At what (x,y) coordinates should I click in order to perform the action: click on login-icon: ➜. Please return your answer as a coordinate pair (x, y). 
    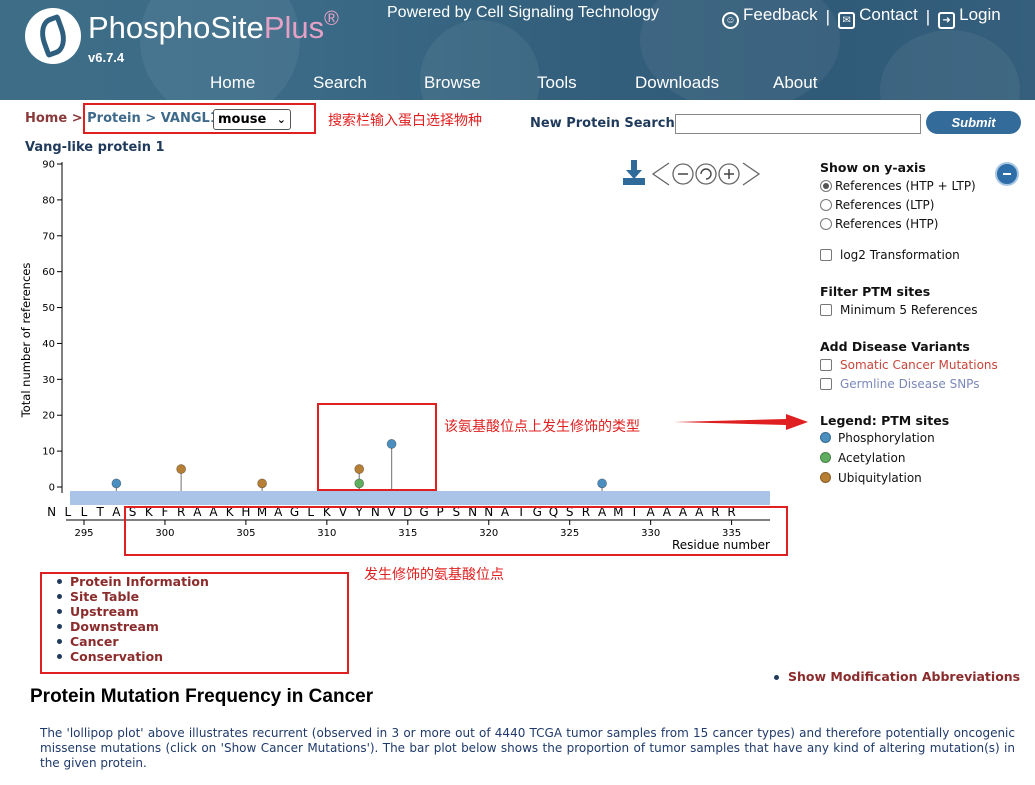
    Looking at the image, I should click on (947, 20).